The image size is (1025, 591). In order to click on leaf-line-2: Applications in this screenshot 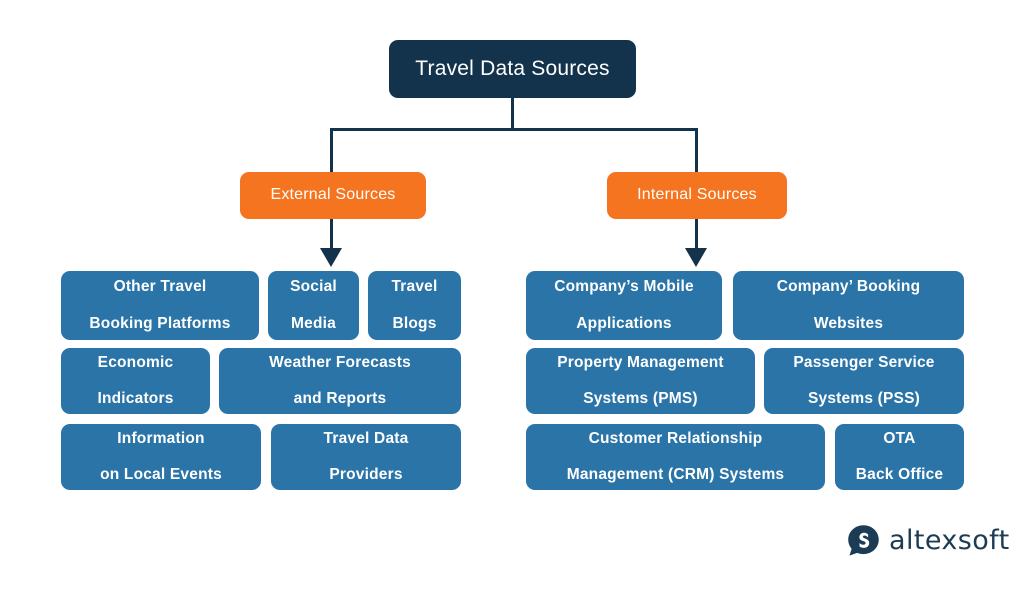, I will do `click(624, 323)`.